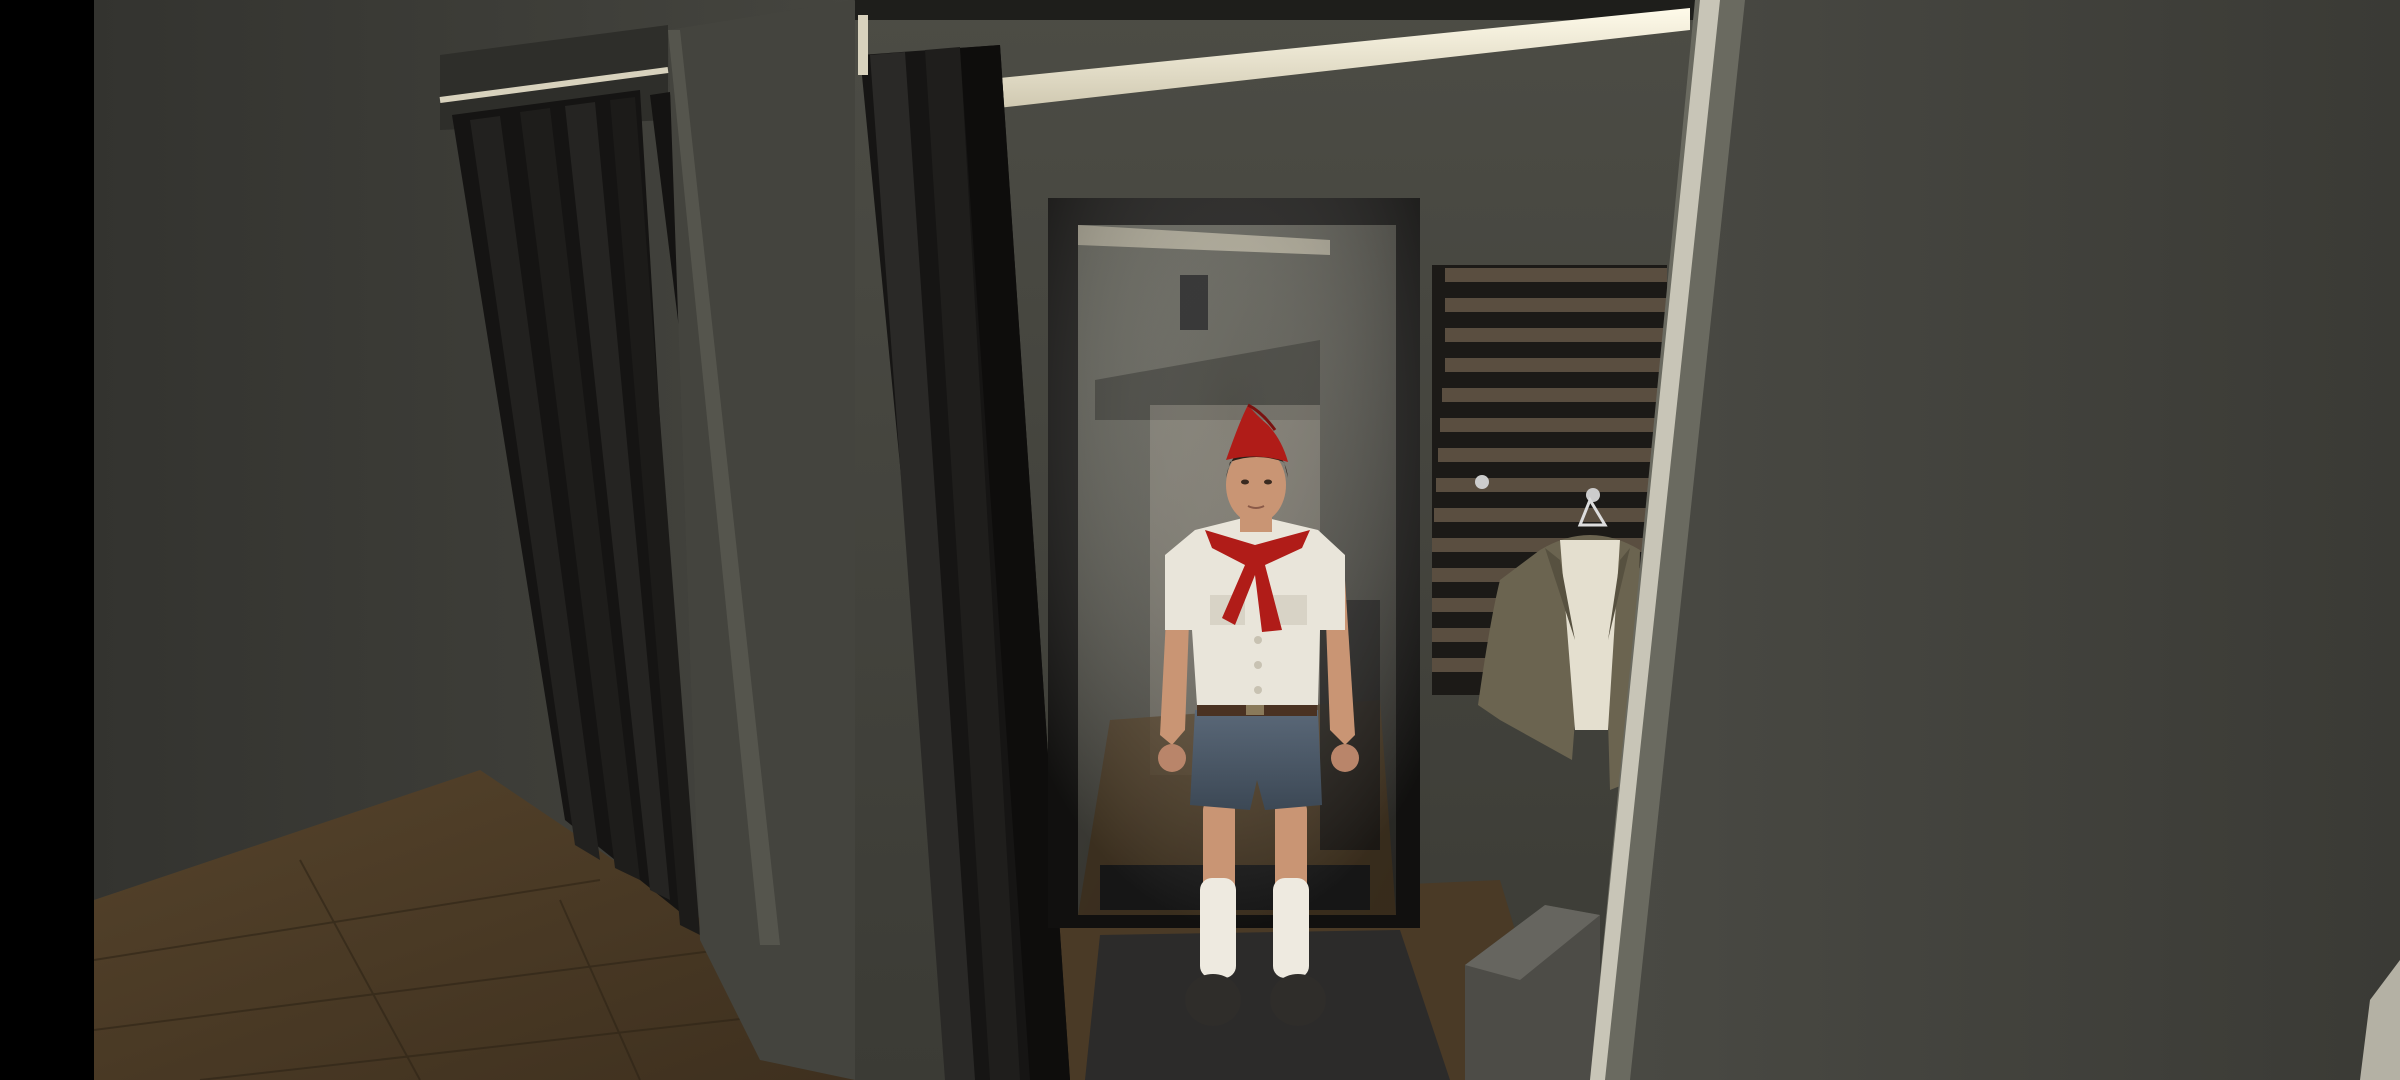 This screenshot has width=2400, height=1080. What do you see at coordinates (1291, 928) in the screenshot?
I see `right-sock` at bounding box center [1291, 928].